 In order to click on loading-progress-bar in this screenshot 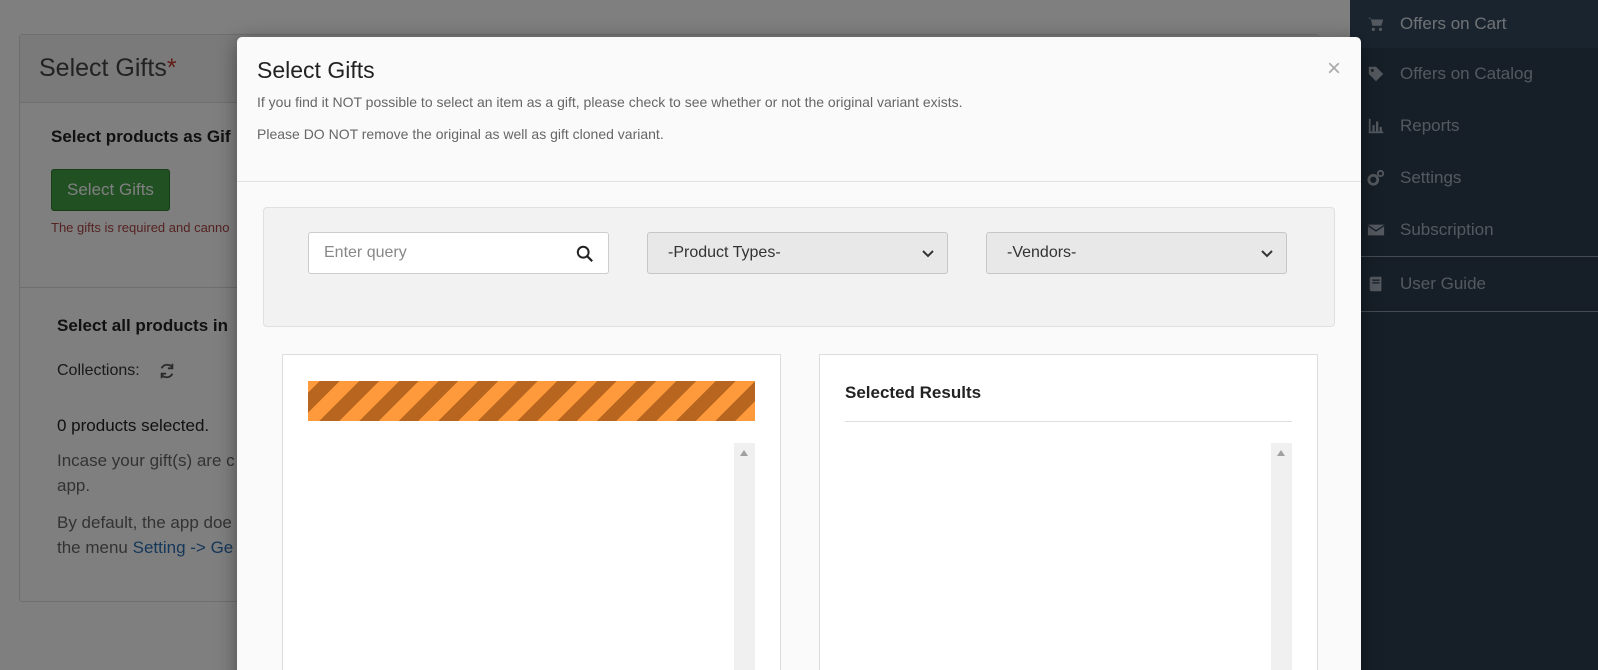, I will do `click(531, 401)`.